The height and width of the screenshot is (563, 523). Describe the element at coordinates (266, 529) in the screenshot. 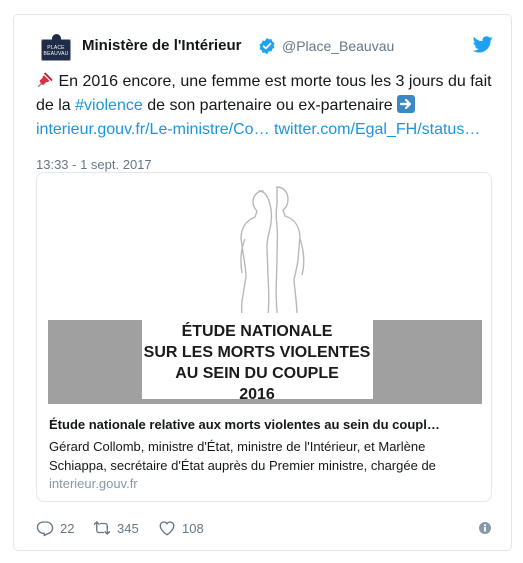

I see `tweet-actions: 22 345 108` at that location.